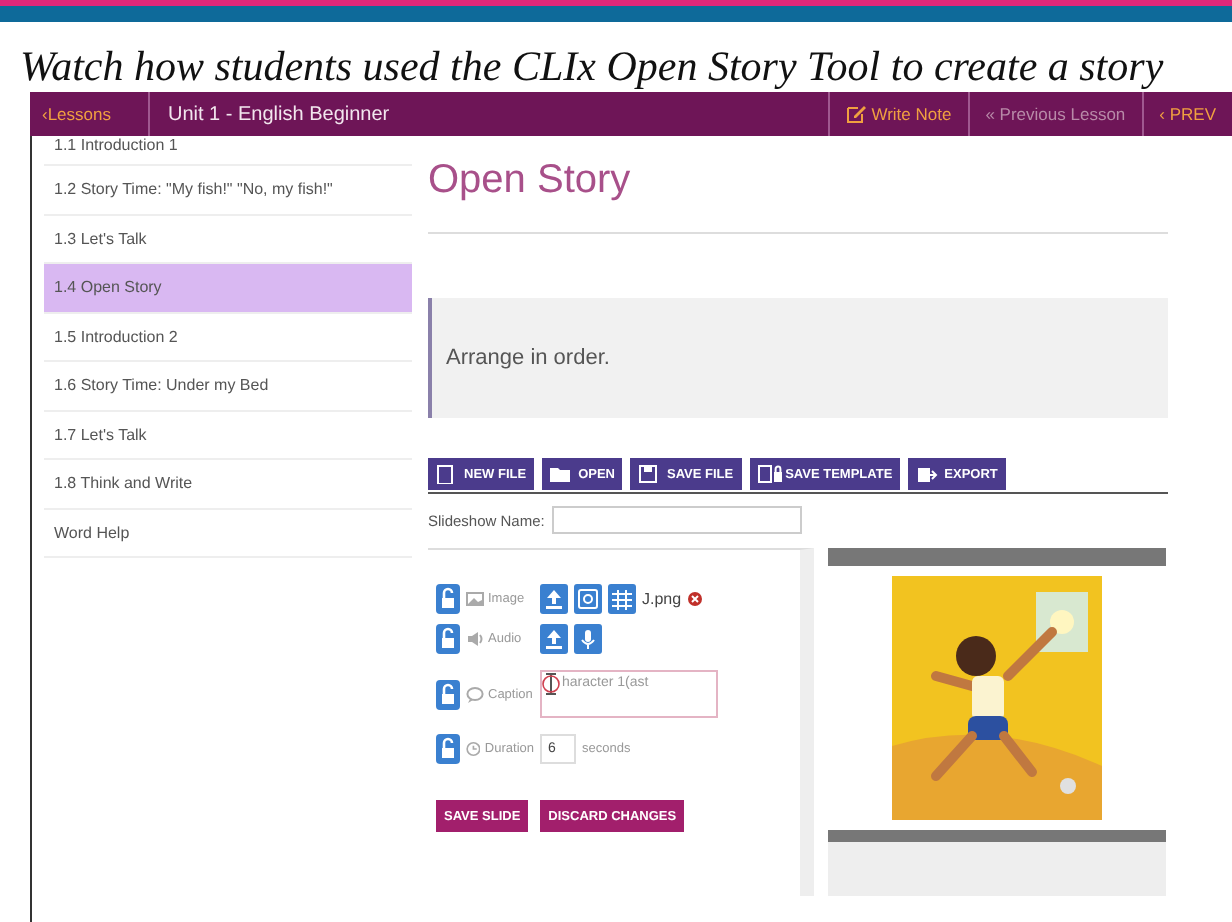 The image size is (1232, 922). Describe the element at coordinates (562, 474) in the screenshot. I see `folder-icon` at that location.